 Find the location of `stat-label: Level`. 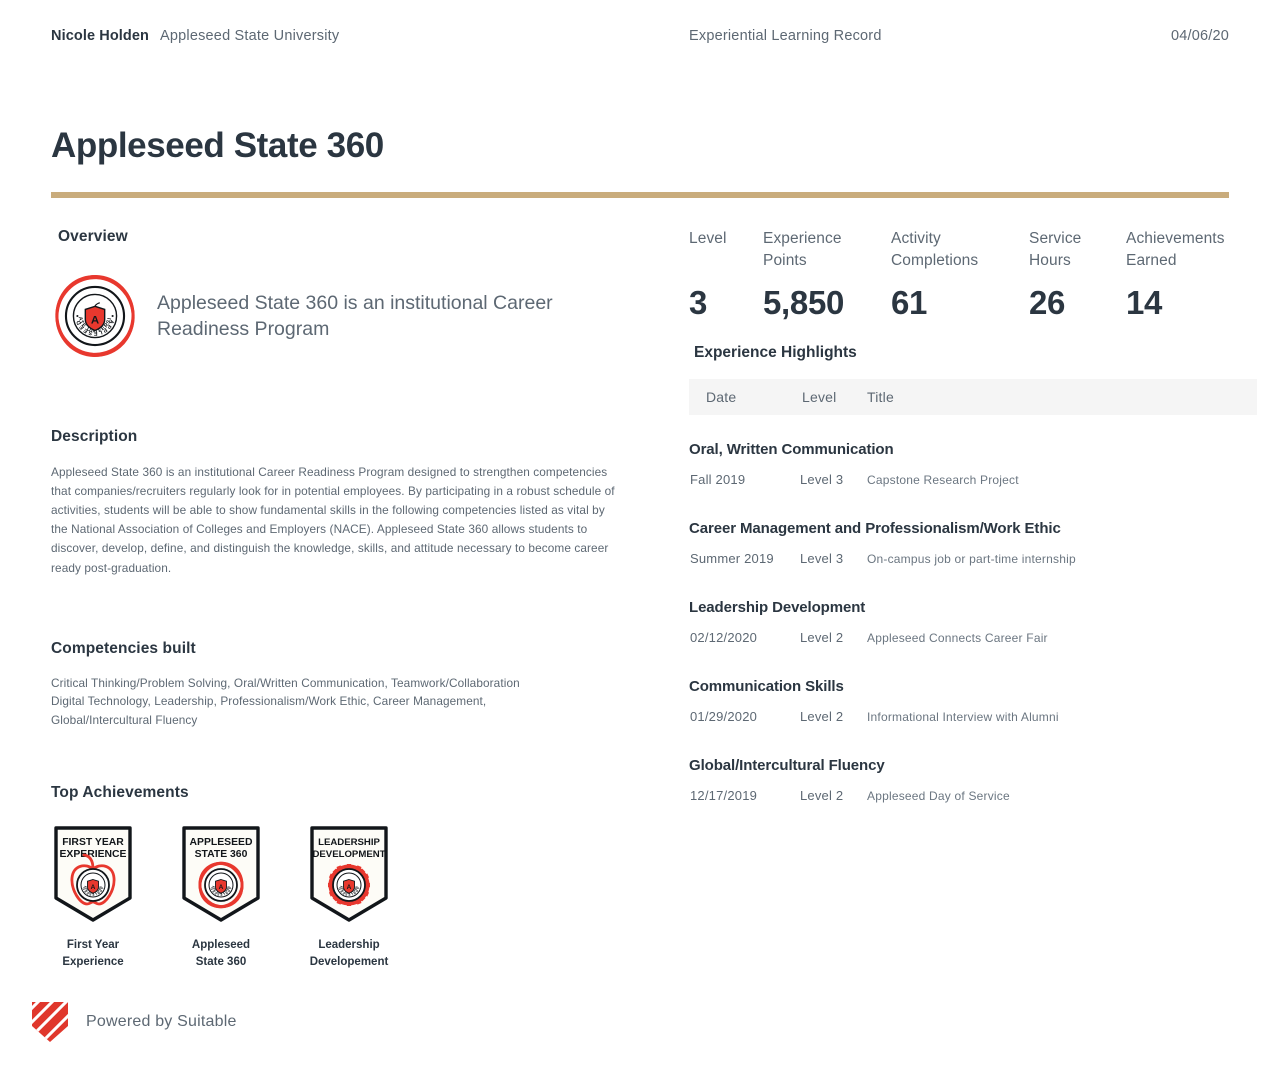

stat-label: Level is located at coordinates (708, 238).